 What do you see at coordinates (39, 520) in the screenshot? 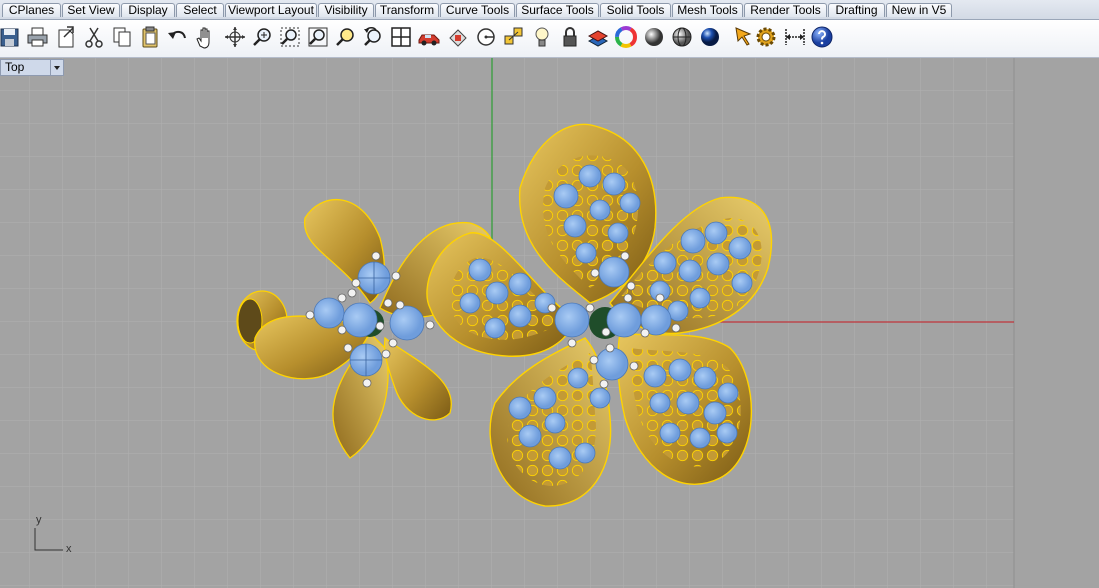
I see `axis-label-y: y` at bounding box center [39, 520].